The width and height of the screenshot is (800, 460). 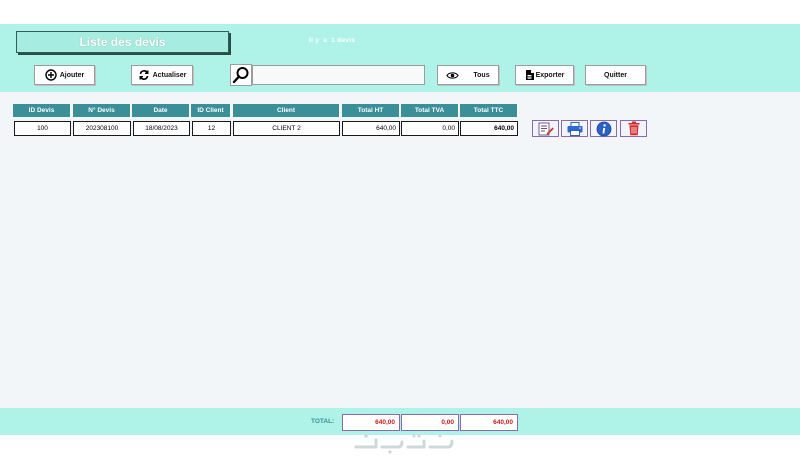 I want to click on col-header-client: Client, so click(x=286, y=110).